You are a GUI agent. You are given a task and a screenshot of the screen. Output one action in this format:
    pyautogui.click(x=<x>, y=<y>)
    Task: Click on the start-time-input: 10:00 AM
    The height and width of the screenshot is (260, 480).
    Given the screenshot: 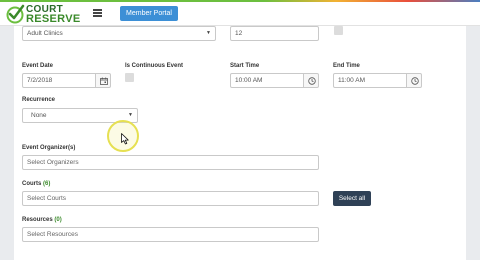 What is the action you would take?
    pyautogui.click(x=267, y=80)
    